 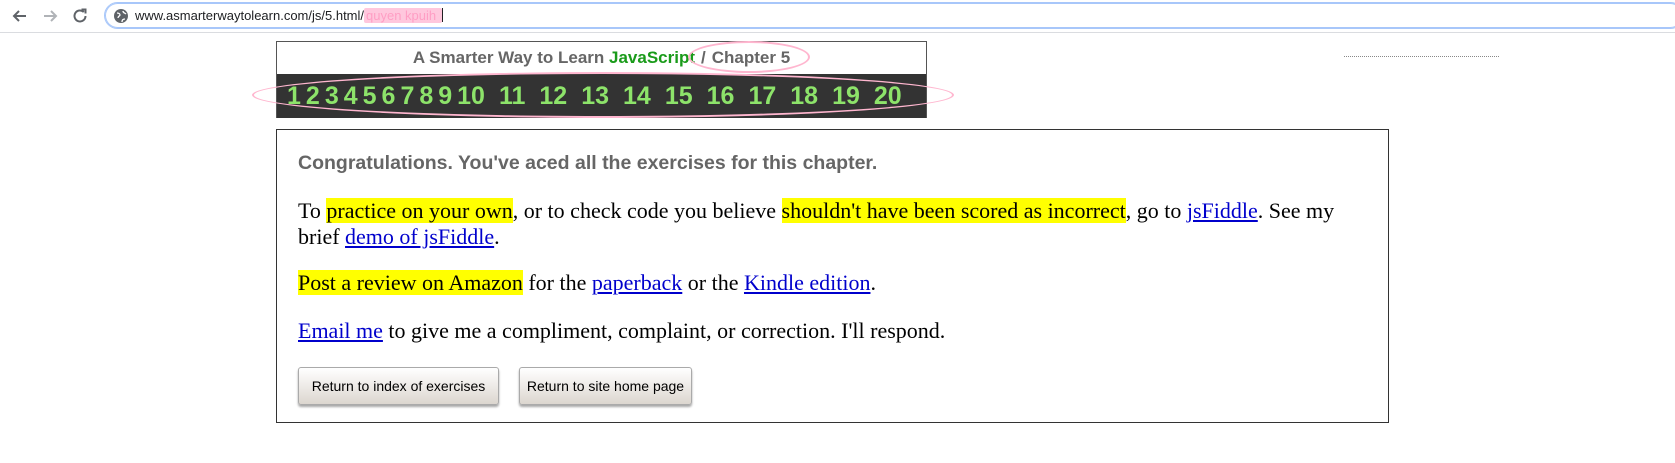 What do you see at coordinates (807, 282) in the screenshot?
I see `kindle-edition-link: Kindle edition` at bounding box center [807, 282].